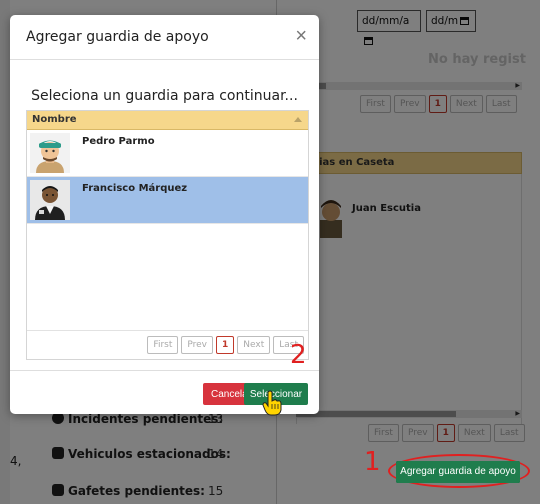  What do you see at coordinates (135, 188) in the screenshot?
I see `guard-name: Francisco Márquez` at bounding box center [135, 188].